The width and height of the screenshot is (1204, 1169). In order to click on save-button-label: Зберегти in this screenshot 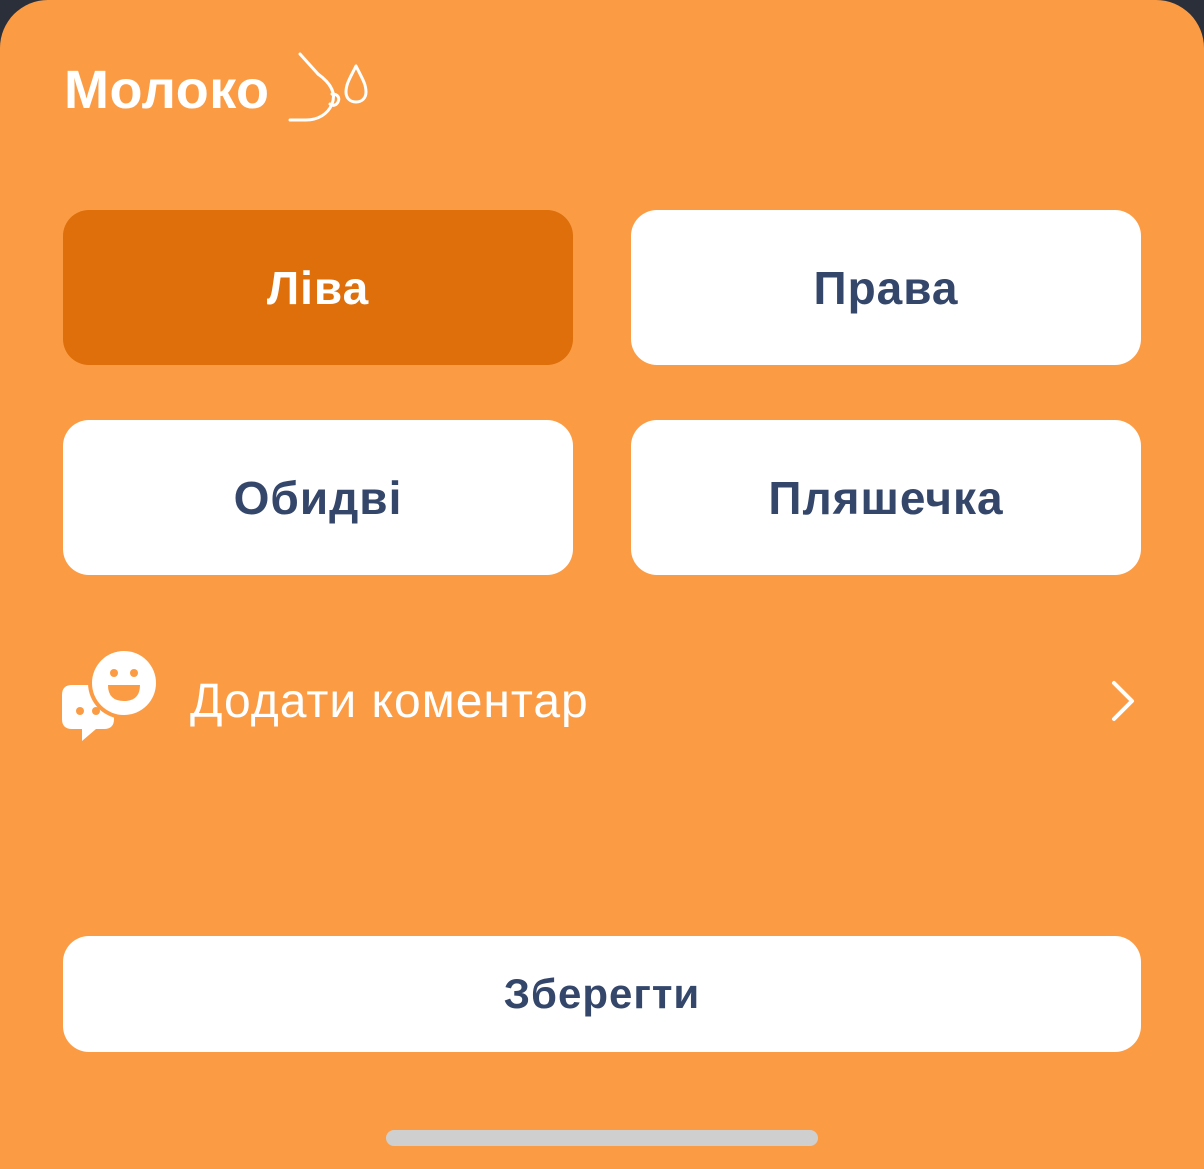, I will do `click(602, 993)`.